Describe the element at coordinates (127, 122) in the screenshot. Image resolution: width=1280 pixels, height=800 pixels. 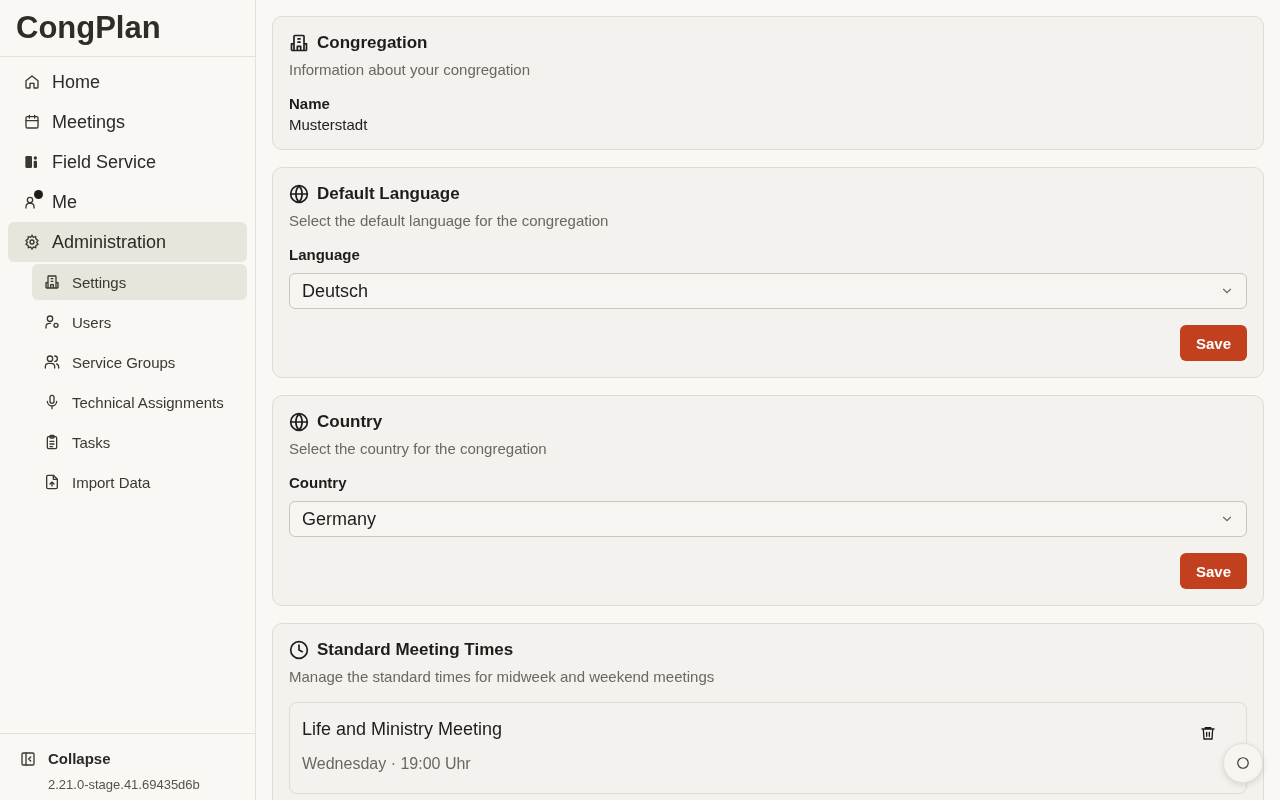
I see `nav-item: Meetings` at that location.